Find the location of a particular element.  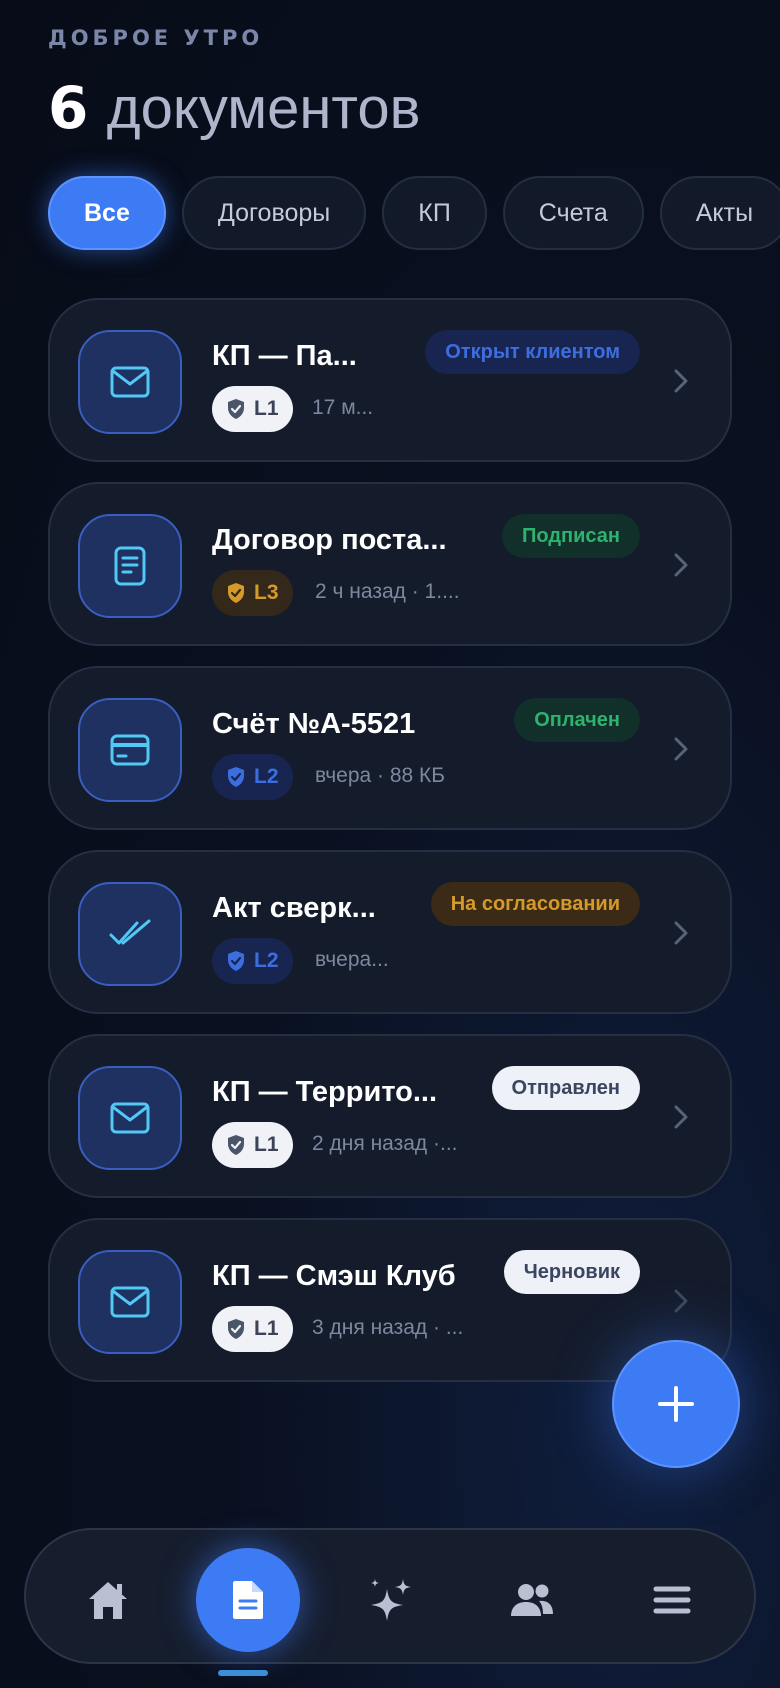

document-meta: вчера · 88 КБ is located at coordinates (380, 775).